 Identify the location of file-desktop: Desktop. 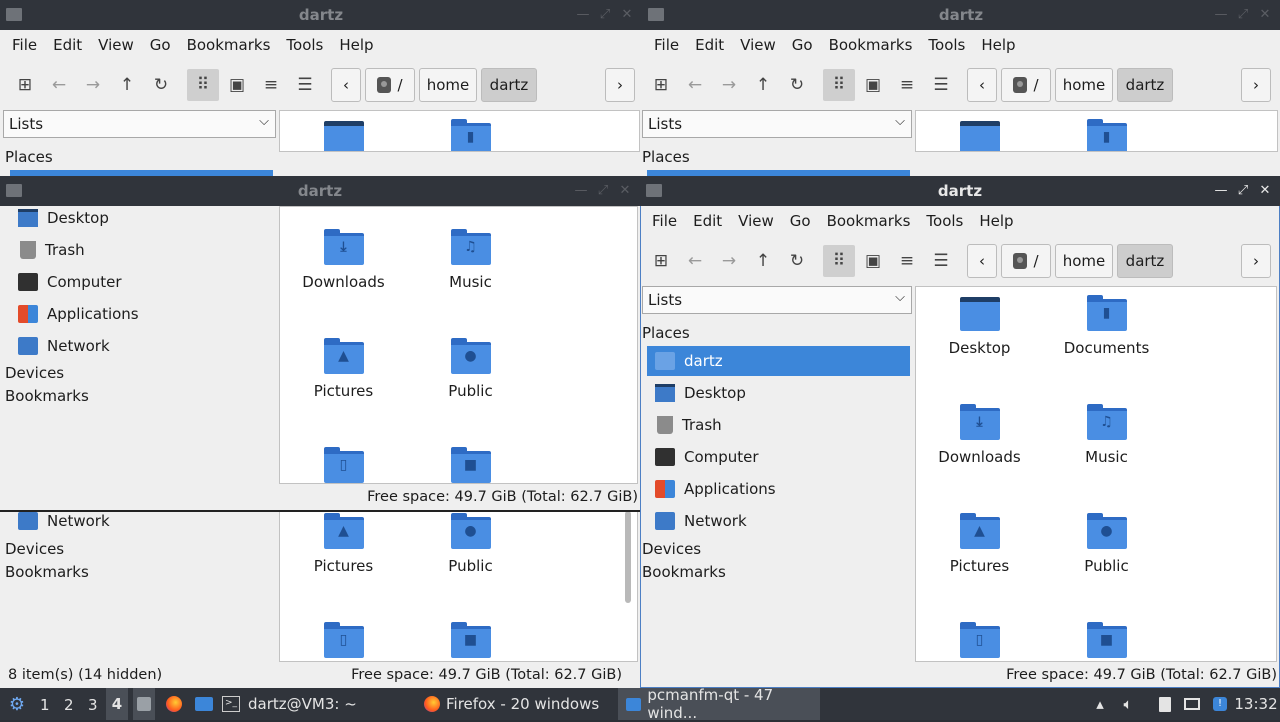
(979, 131).